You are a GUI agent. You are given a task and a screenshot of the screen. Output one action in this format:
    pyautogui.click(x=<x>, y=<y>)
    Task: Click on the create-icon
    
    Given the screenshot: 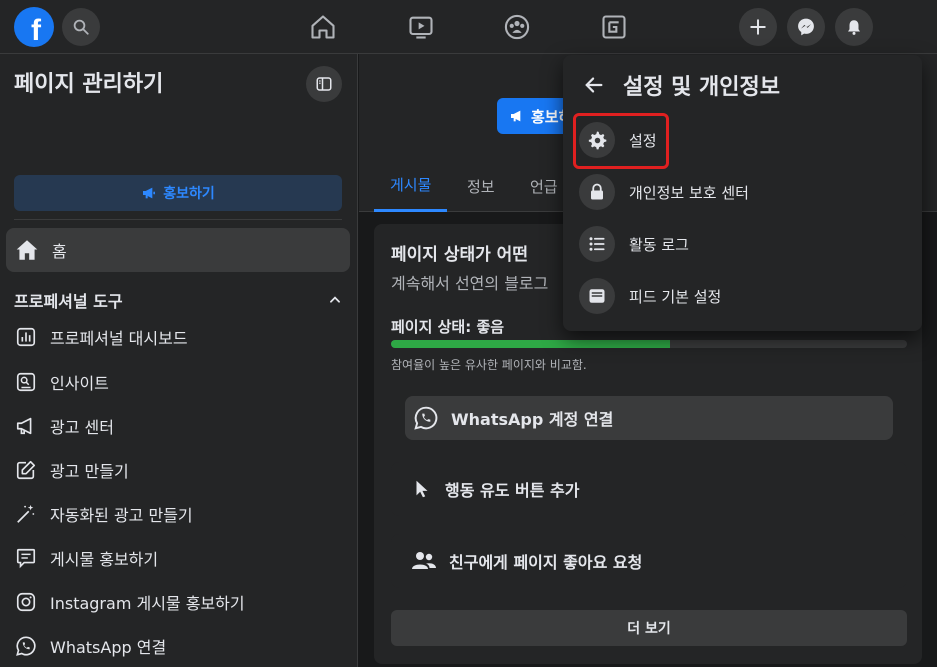 What is the action you would take?
    pyautogui.click(x=758, y=27)
    